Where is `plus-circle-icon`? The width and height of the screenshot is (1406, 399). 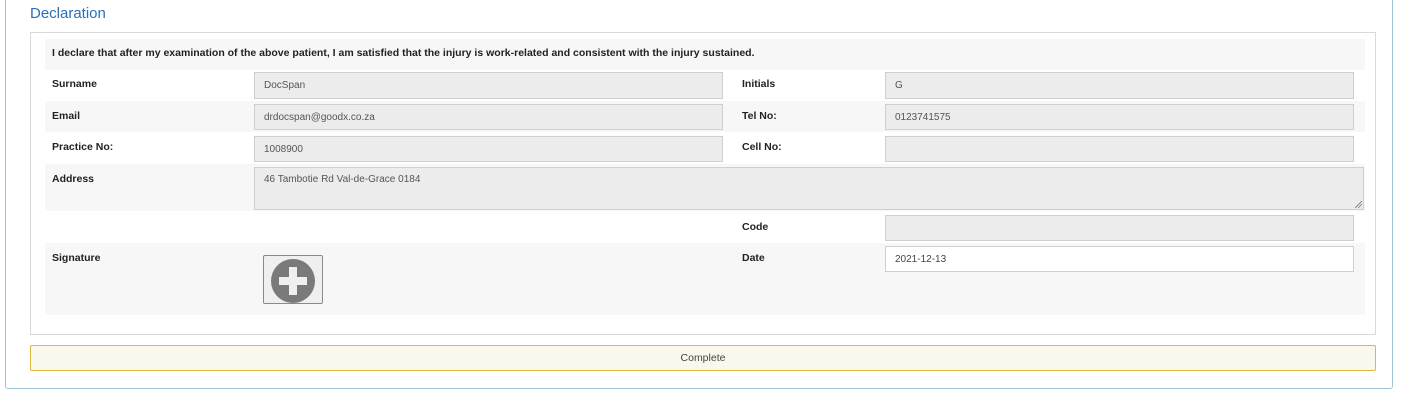 plus-circle-icon is located at coordinates (293, 281).